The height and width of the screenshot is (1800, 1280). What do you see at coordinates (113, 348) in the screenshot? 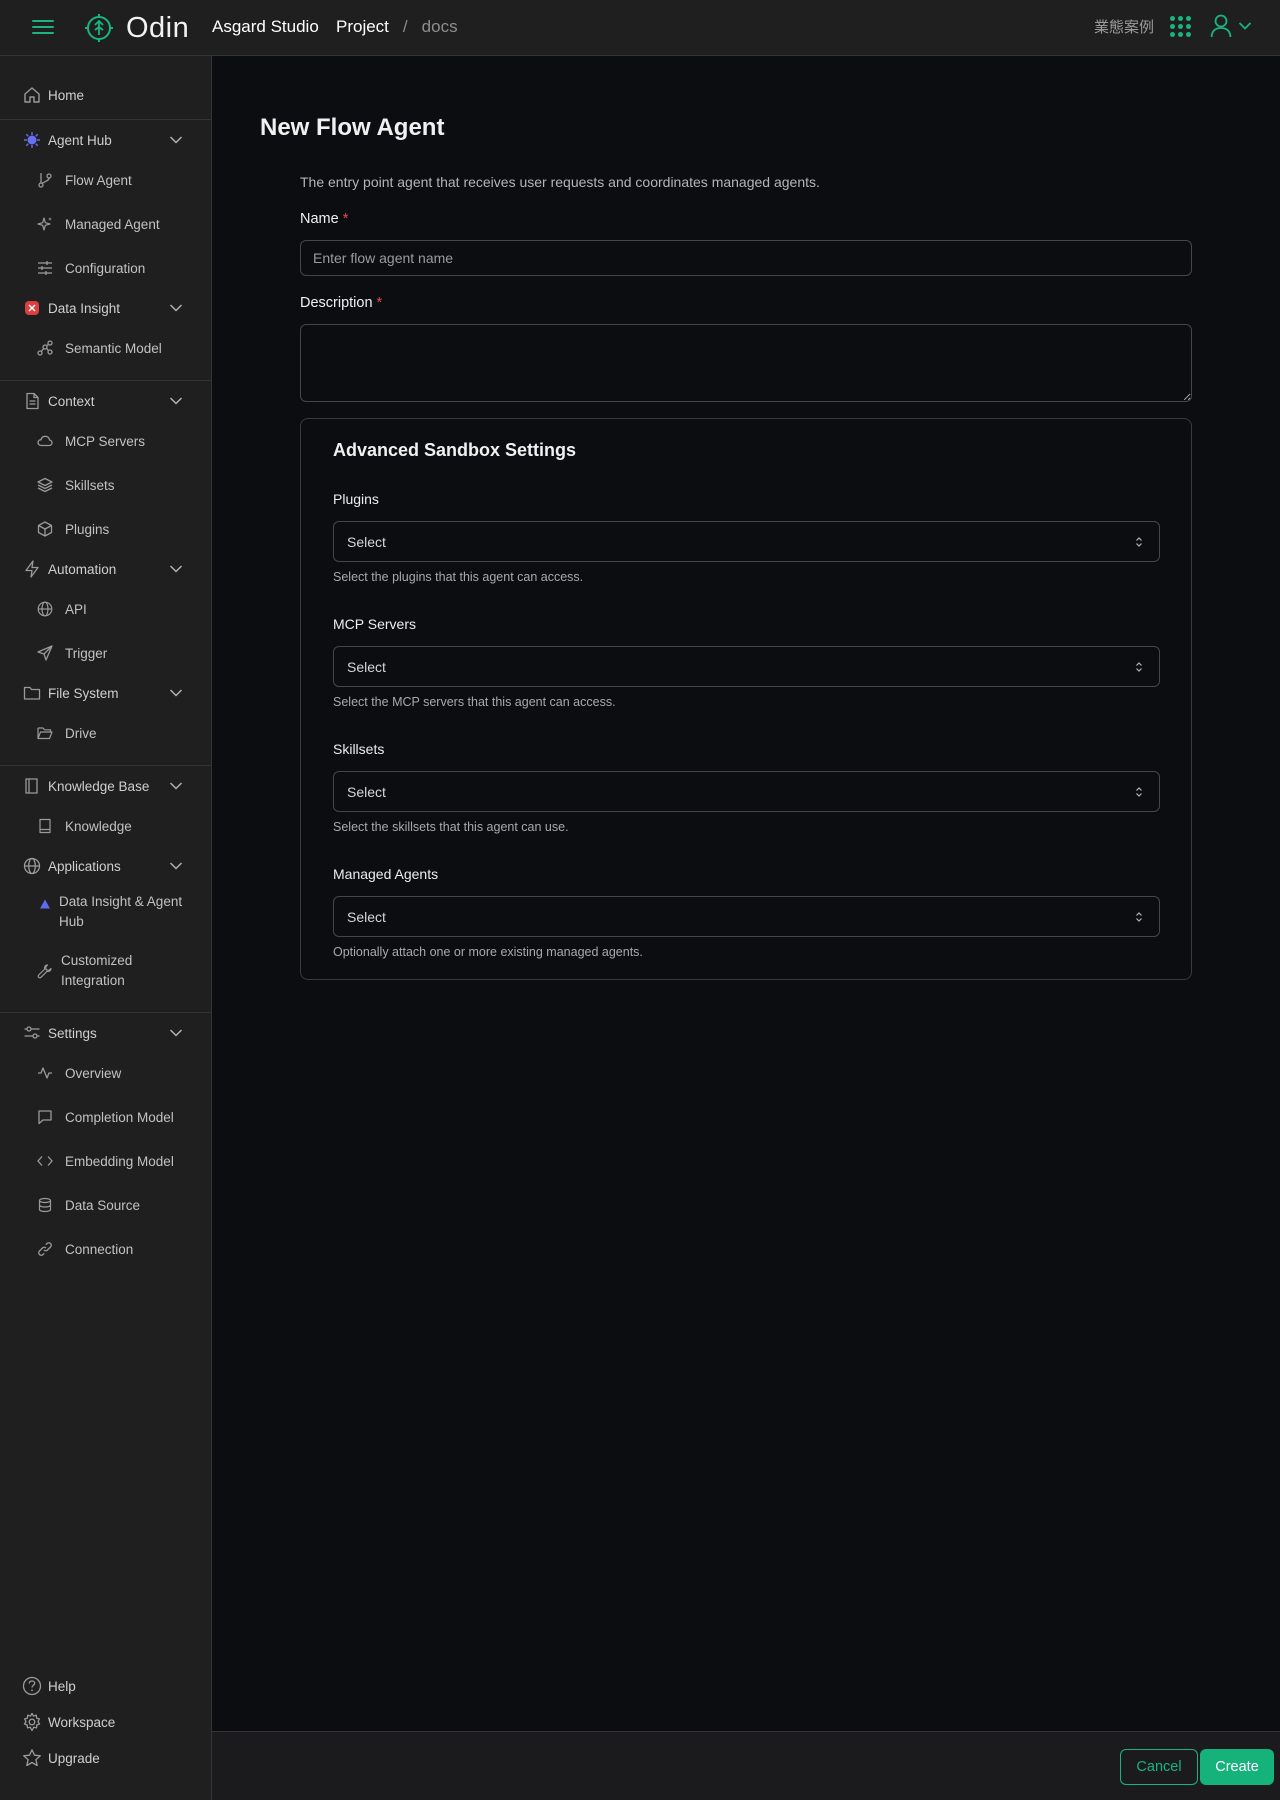
I see `sidebar-item-label: Semantic Model` at bounding box center [113, 348].